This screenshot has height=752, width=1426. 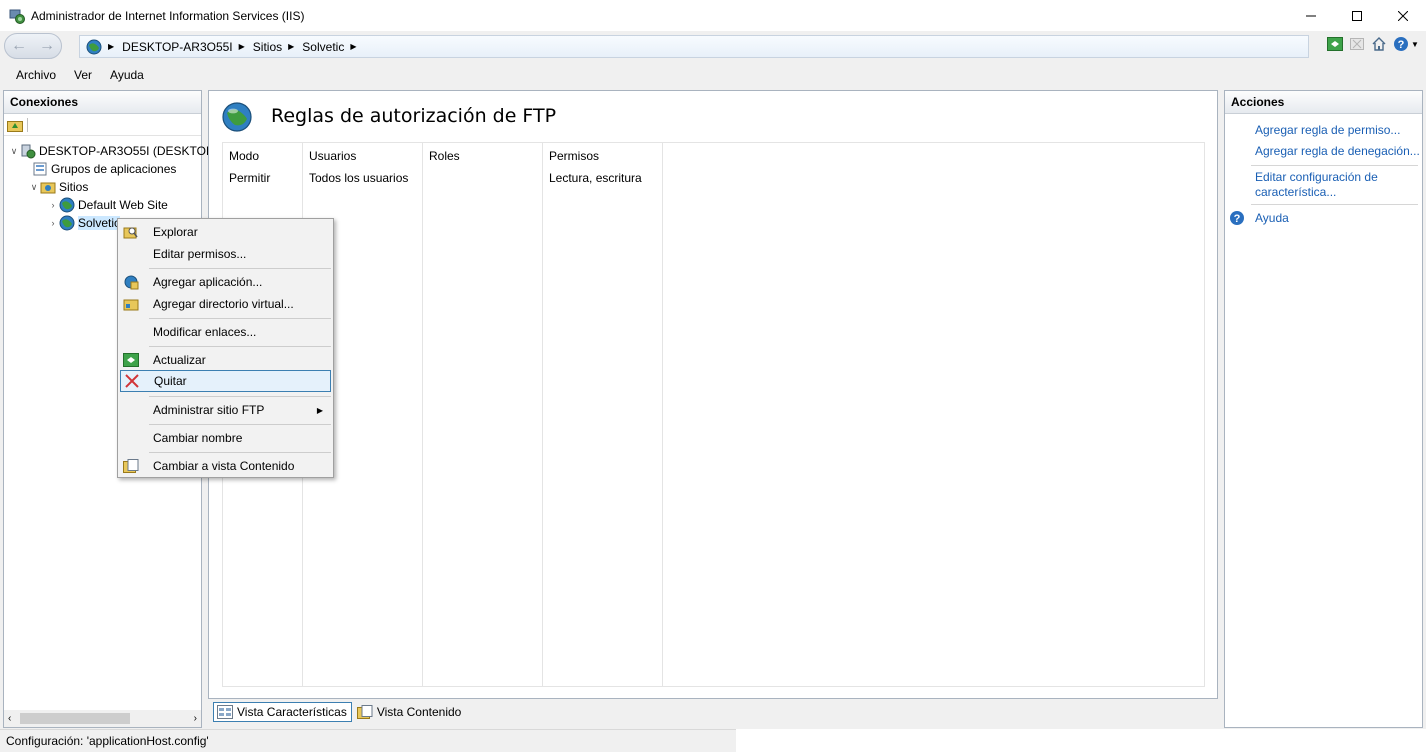 What do you see at coordinates (83, 75) in the screenshot?
I see `menu-ver: Ver` at bounding box center [83, 75].